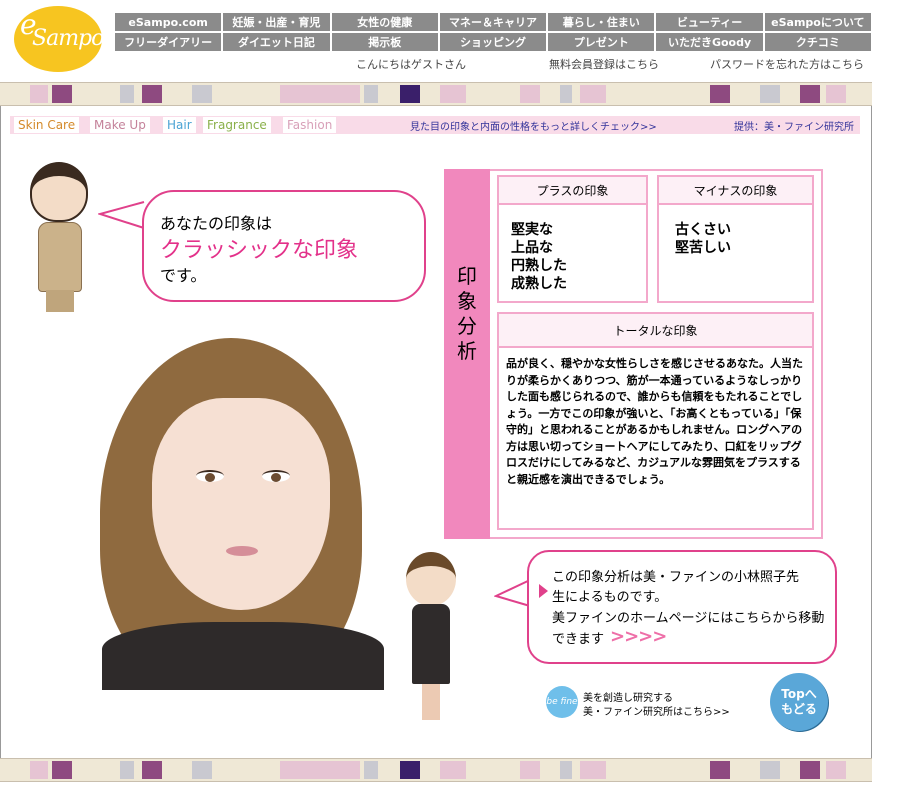 The image size is (900, 806). I want to click on nav-diet-diary: ダイエット日記, so click(276, 42).